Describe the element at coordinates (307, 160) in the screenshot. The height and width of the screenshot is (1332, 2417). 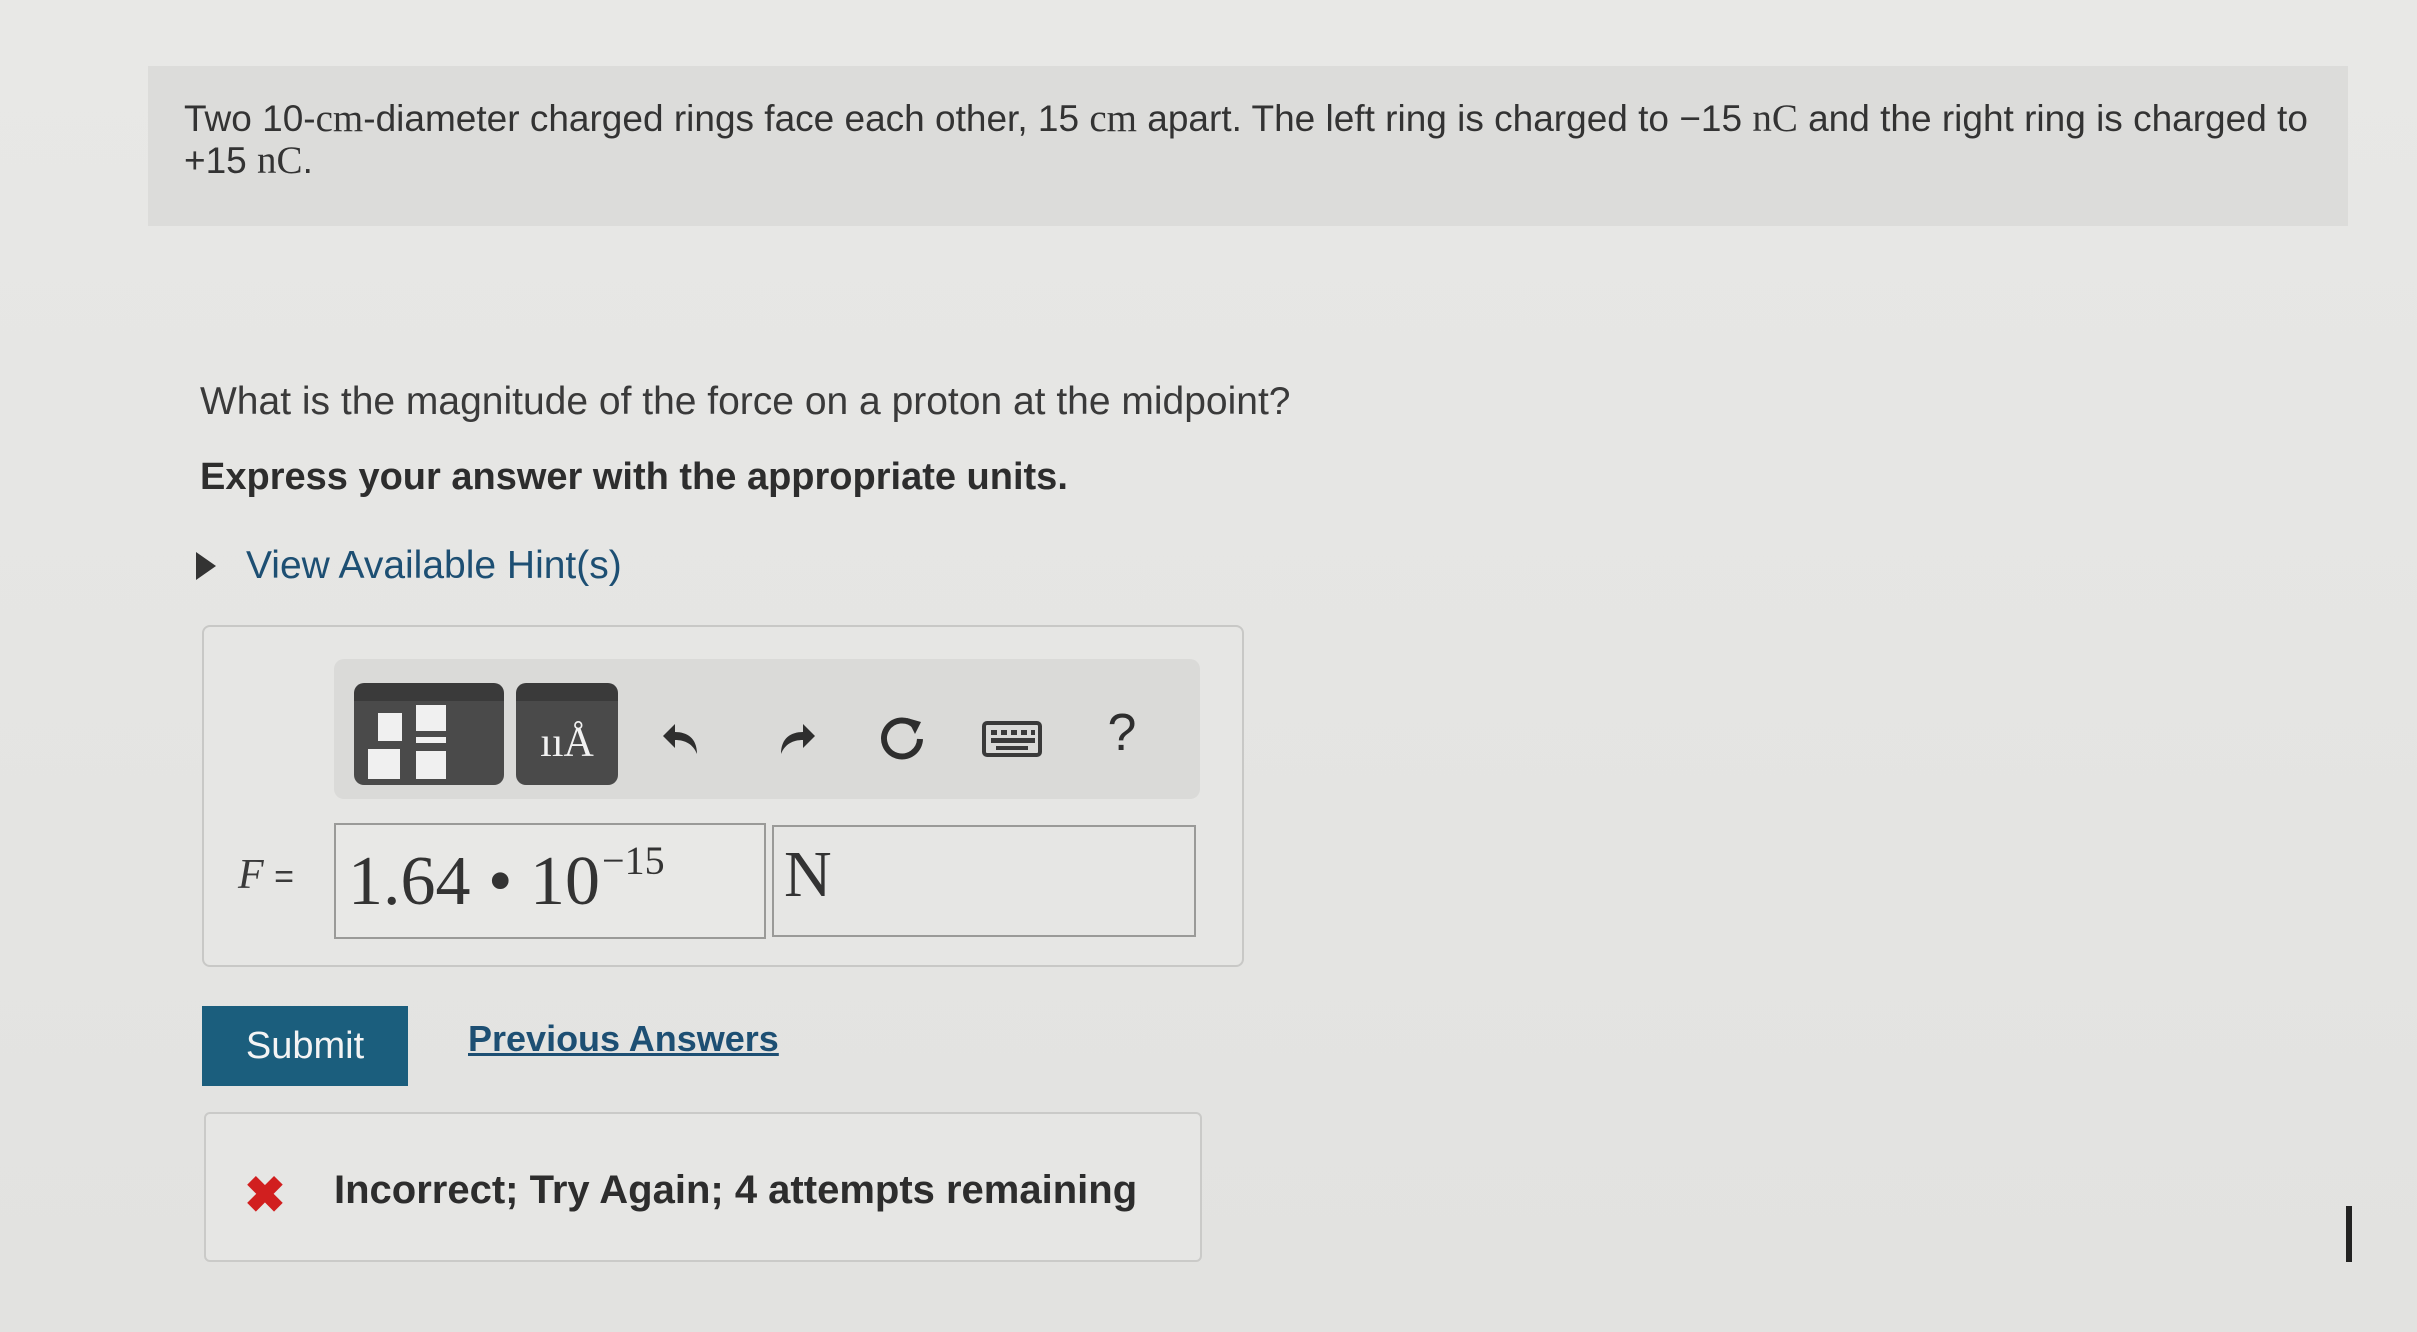
I see `problem-text: .` at that location.